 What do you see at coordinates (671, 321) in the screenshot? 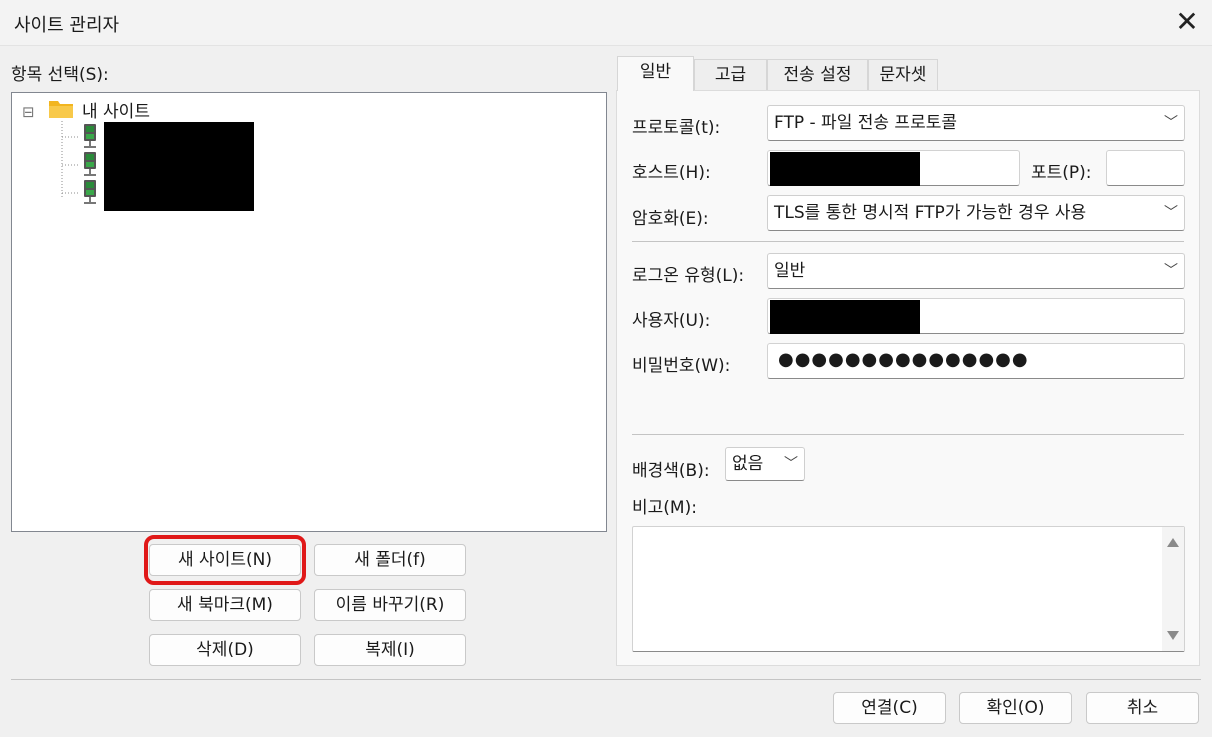
I see `user-label: 사용자(U):` at bounding box center [671, 321].